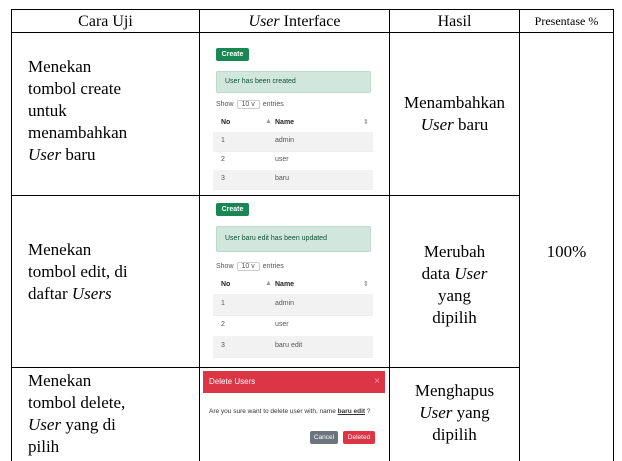 This screenshot has width=622, height=461. Describe the element at coordinates (471, 124) in the screenshot. I see `row1-result-baru: baru` at that location.